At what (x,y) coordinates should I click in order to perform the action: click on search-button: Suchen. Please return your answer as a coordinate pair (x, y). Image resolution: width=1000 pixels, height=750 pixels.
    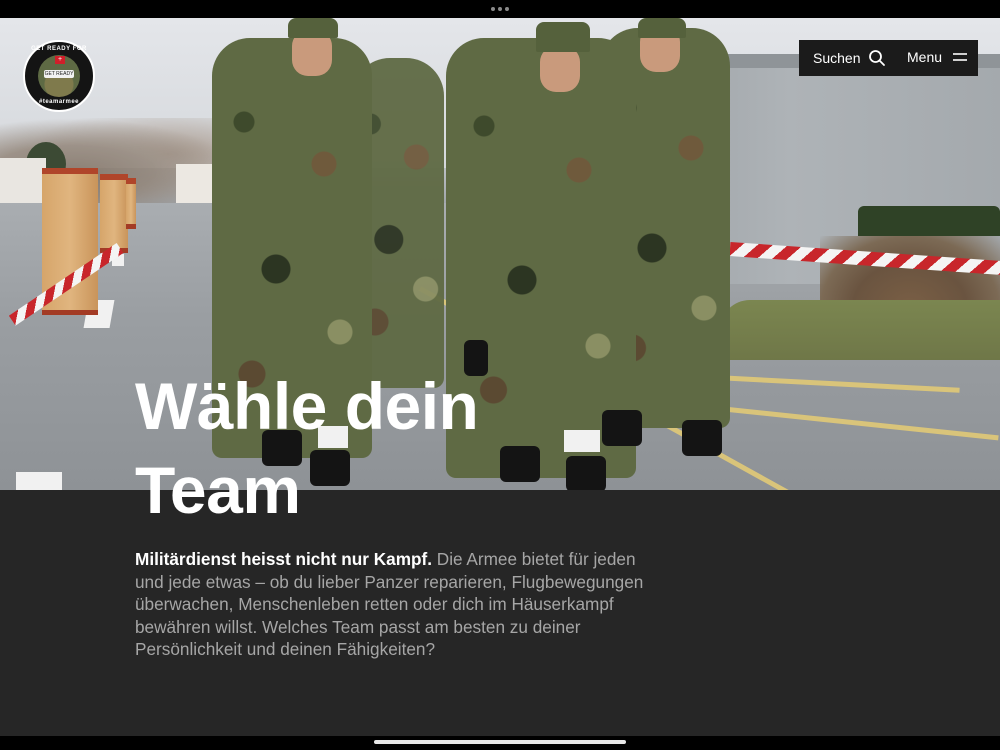
    Looking at the image, I should click on (849, 58).